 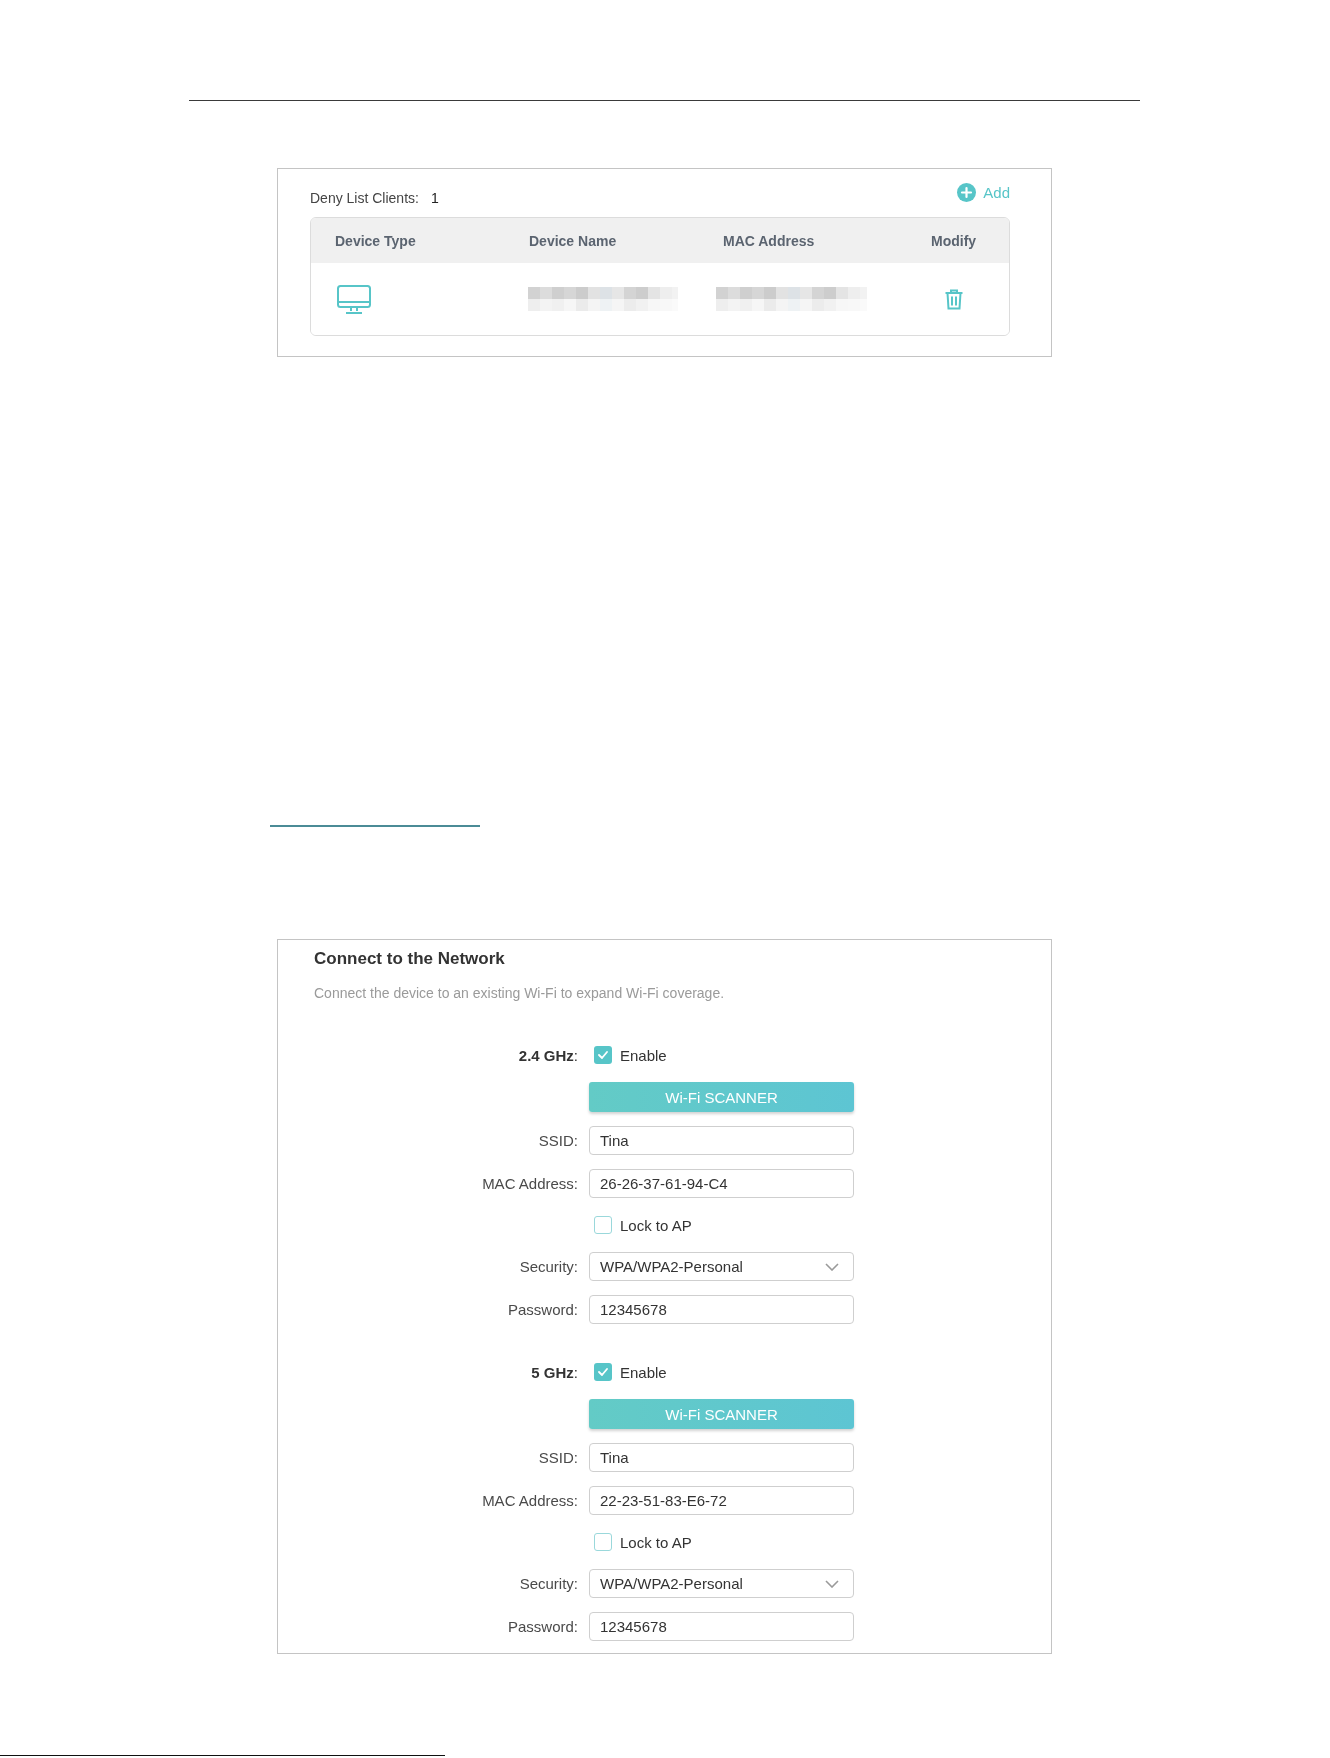 What do you see at coordinates (721, 1183) in the screenshot?
I see `text-field: 26-26-37-61-94-C4` at bounding box center [721, 1183].